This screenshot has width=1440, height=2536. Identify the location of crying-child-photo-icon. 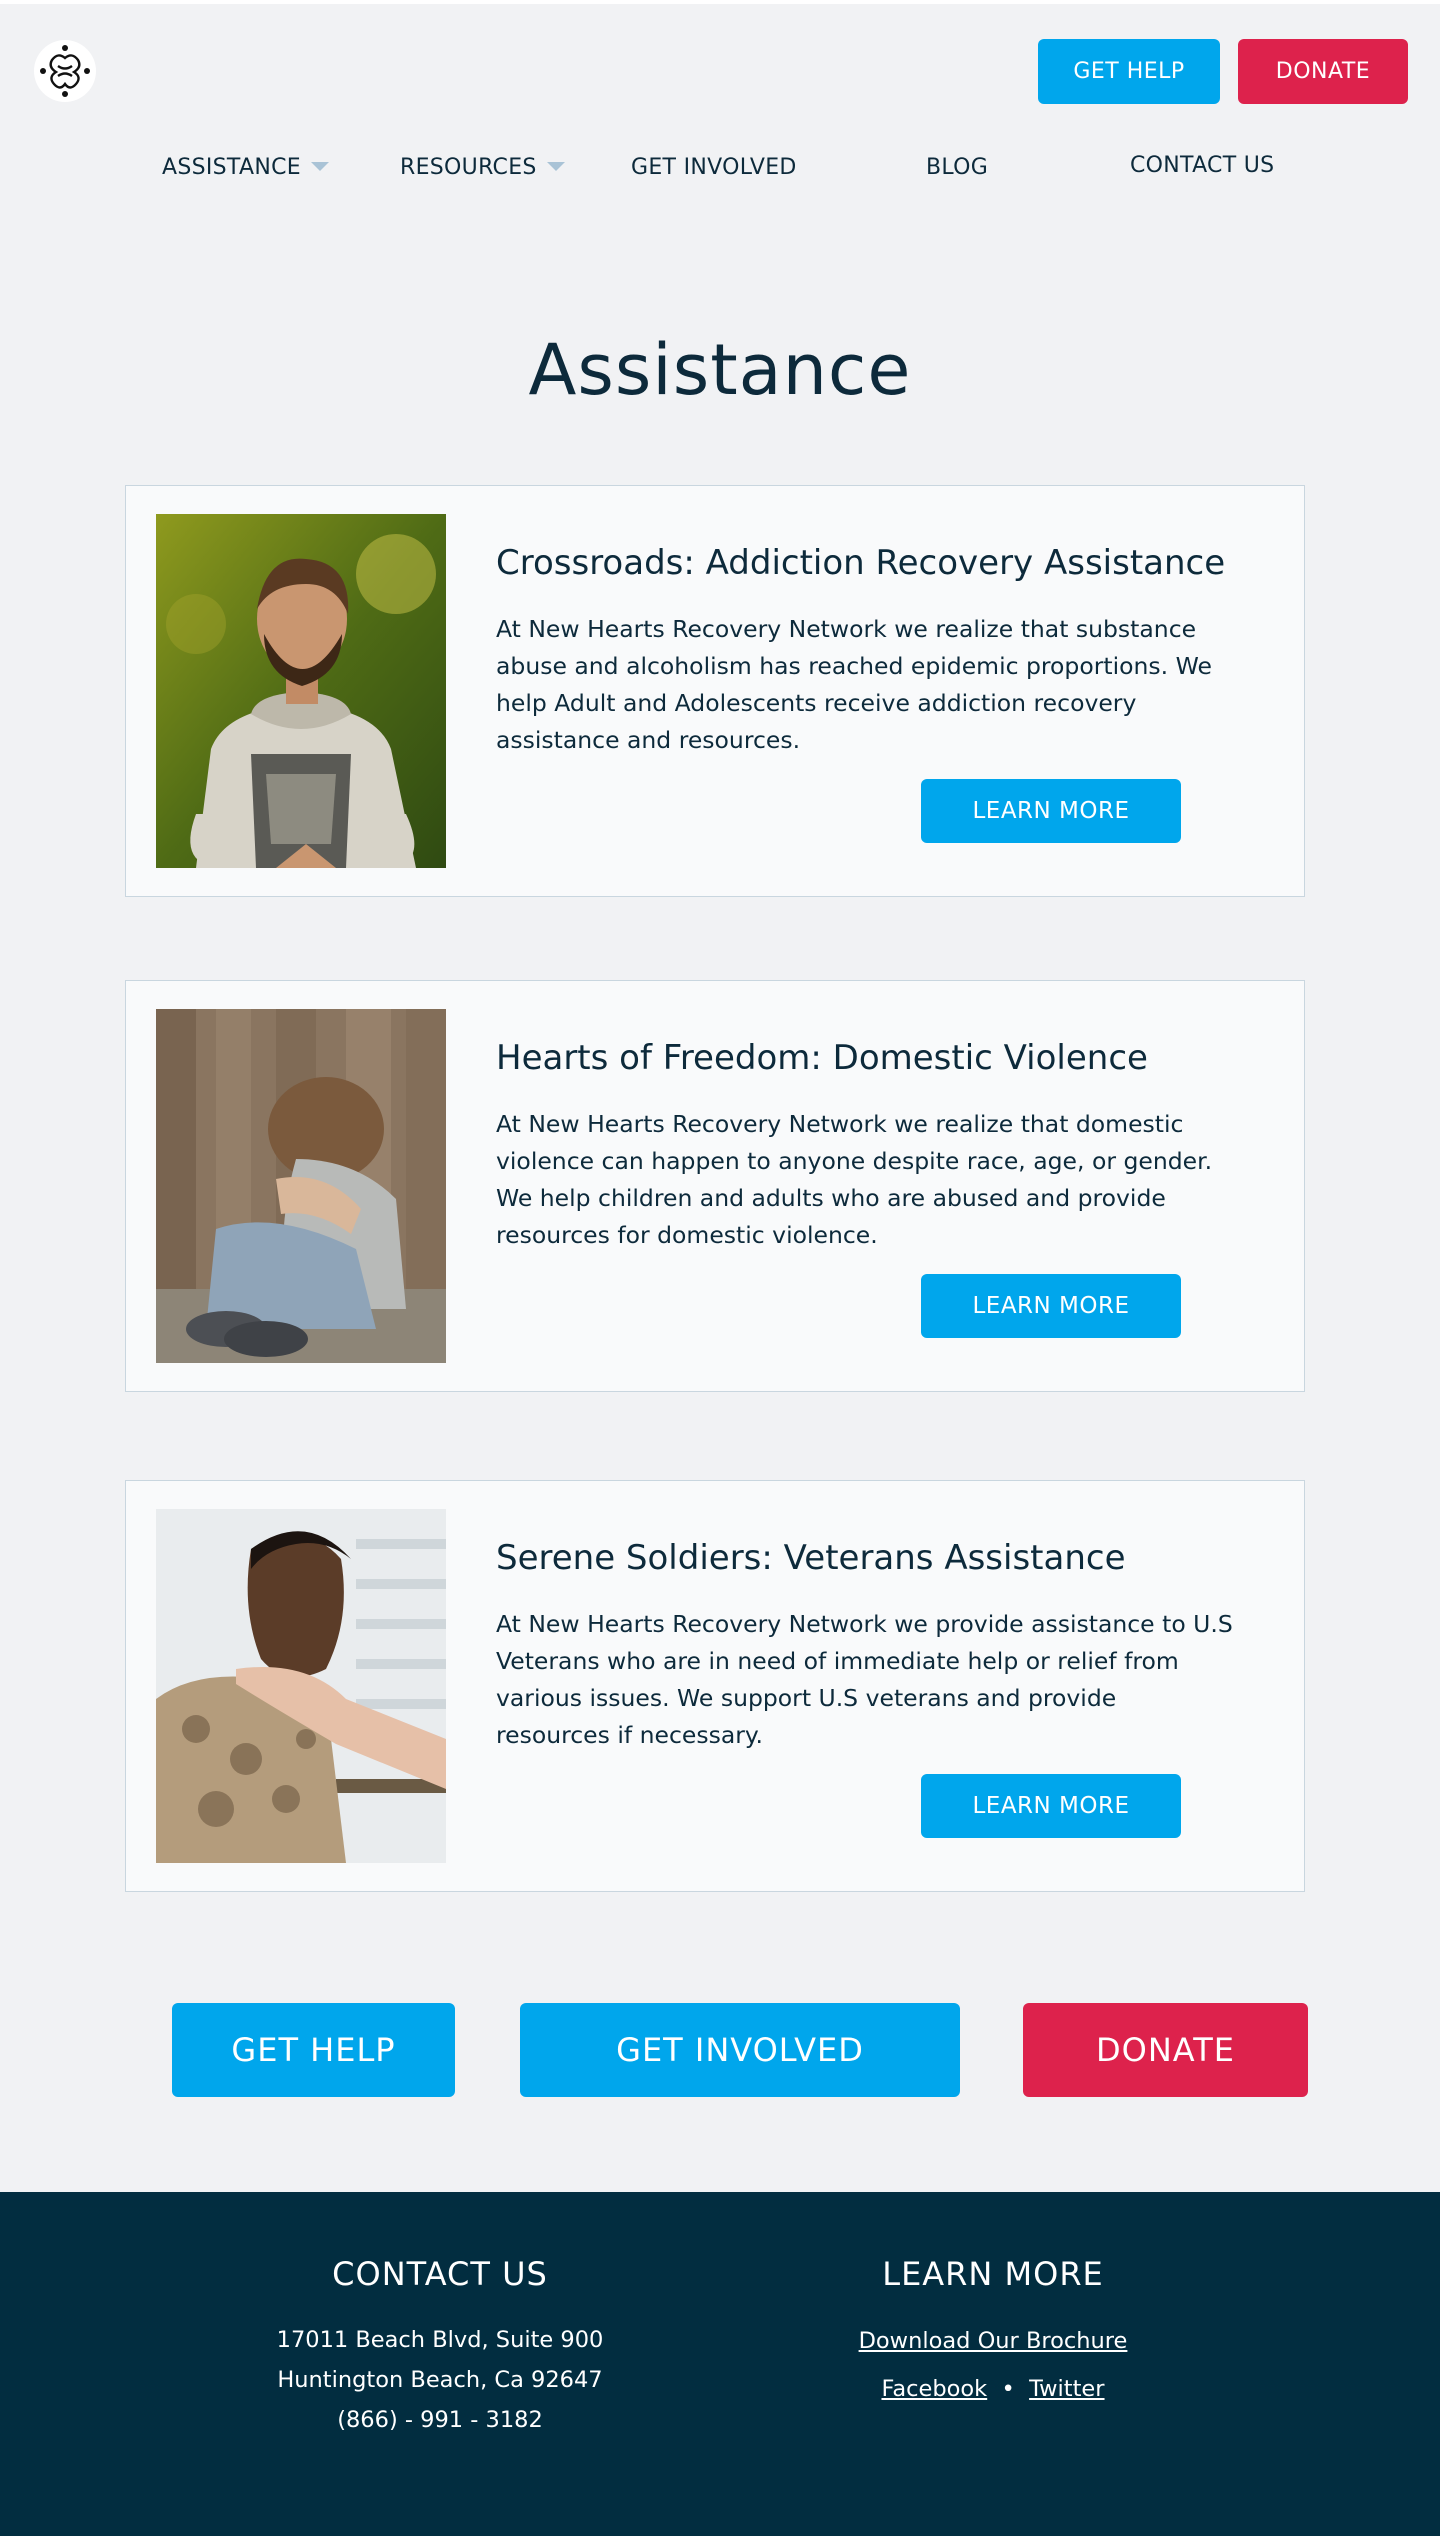
(301, 1186).